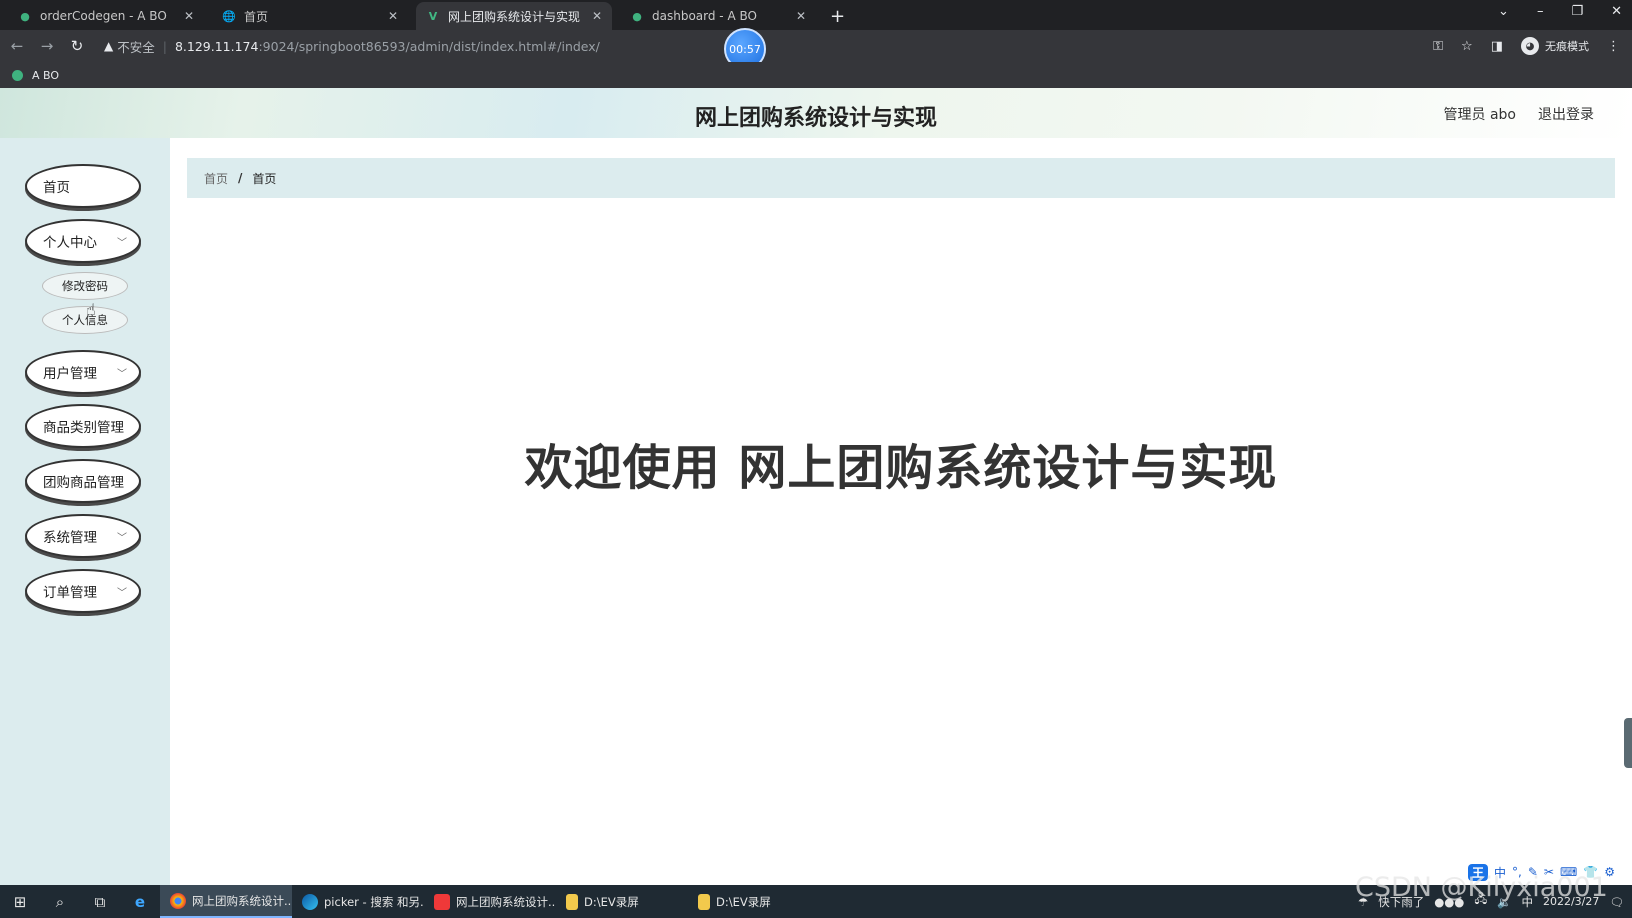 The height and width of the screenshot is (918, 1632). I want to click on tab-label: dashboard - A BO, so click(704, 16).